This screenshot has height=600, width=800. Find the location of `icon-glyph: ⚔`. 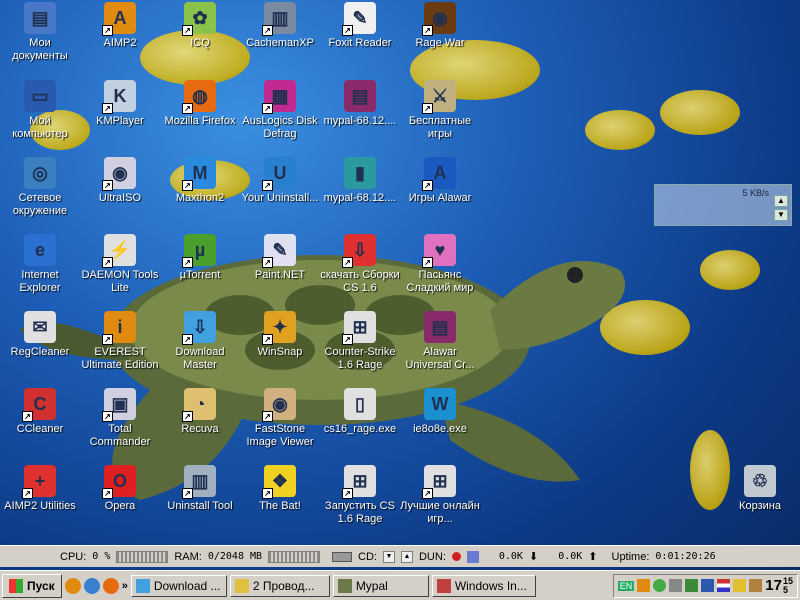

icon-glyph: ⚔ is located at coordinates (440, 95).